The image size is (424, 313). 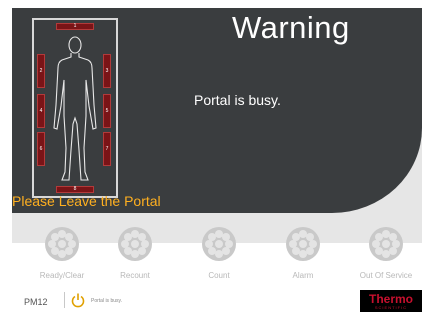 What do you see at coordinates (41, 71) in the screenshot?
I see `detector-zone-2: 2` at bounding box center [41, 71].